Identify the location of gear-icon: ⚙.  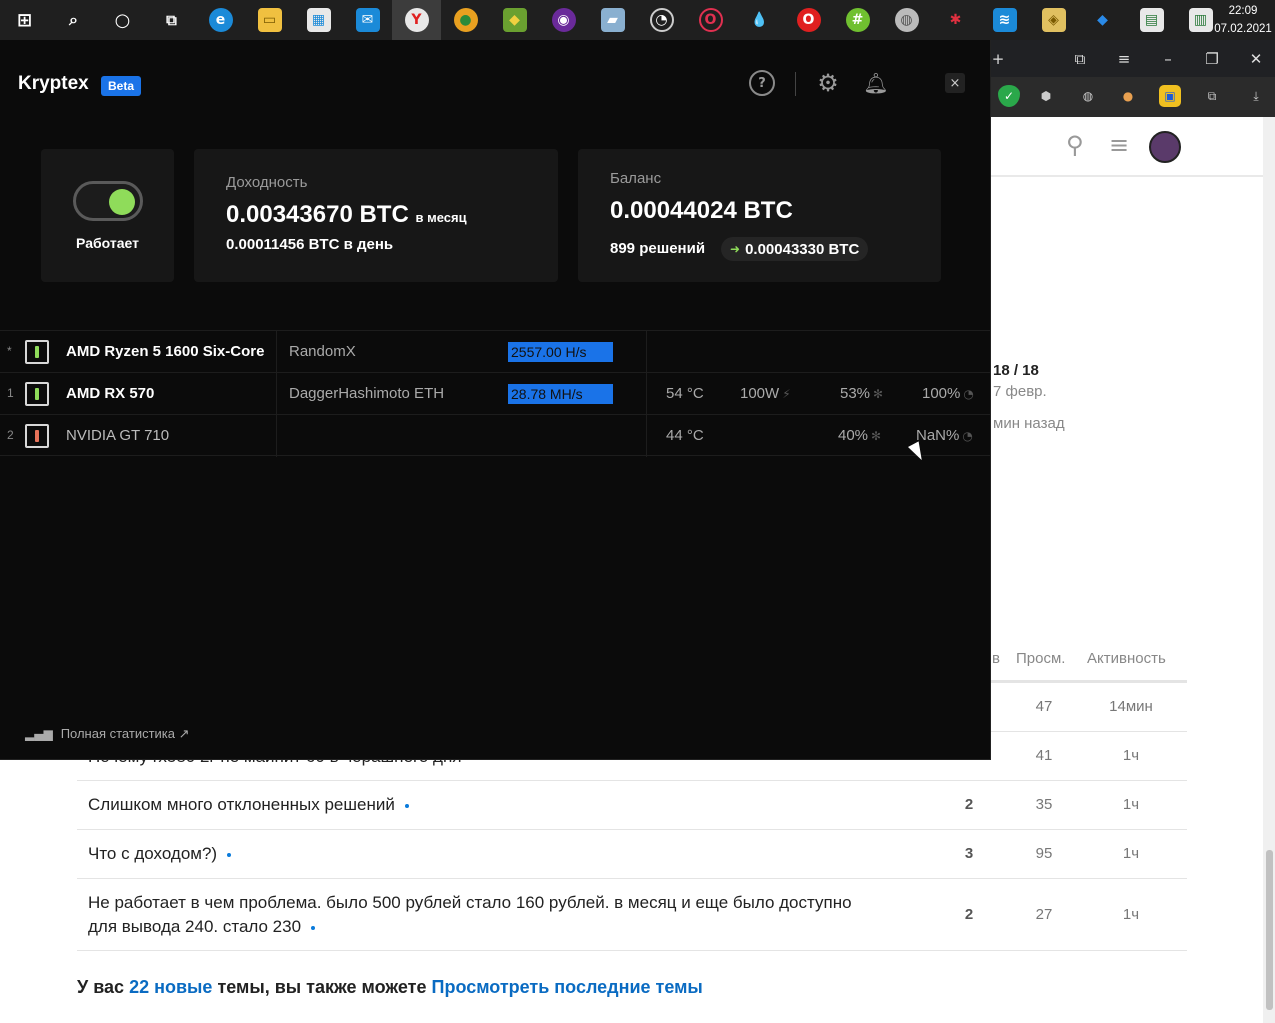
(828, 83).